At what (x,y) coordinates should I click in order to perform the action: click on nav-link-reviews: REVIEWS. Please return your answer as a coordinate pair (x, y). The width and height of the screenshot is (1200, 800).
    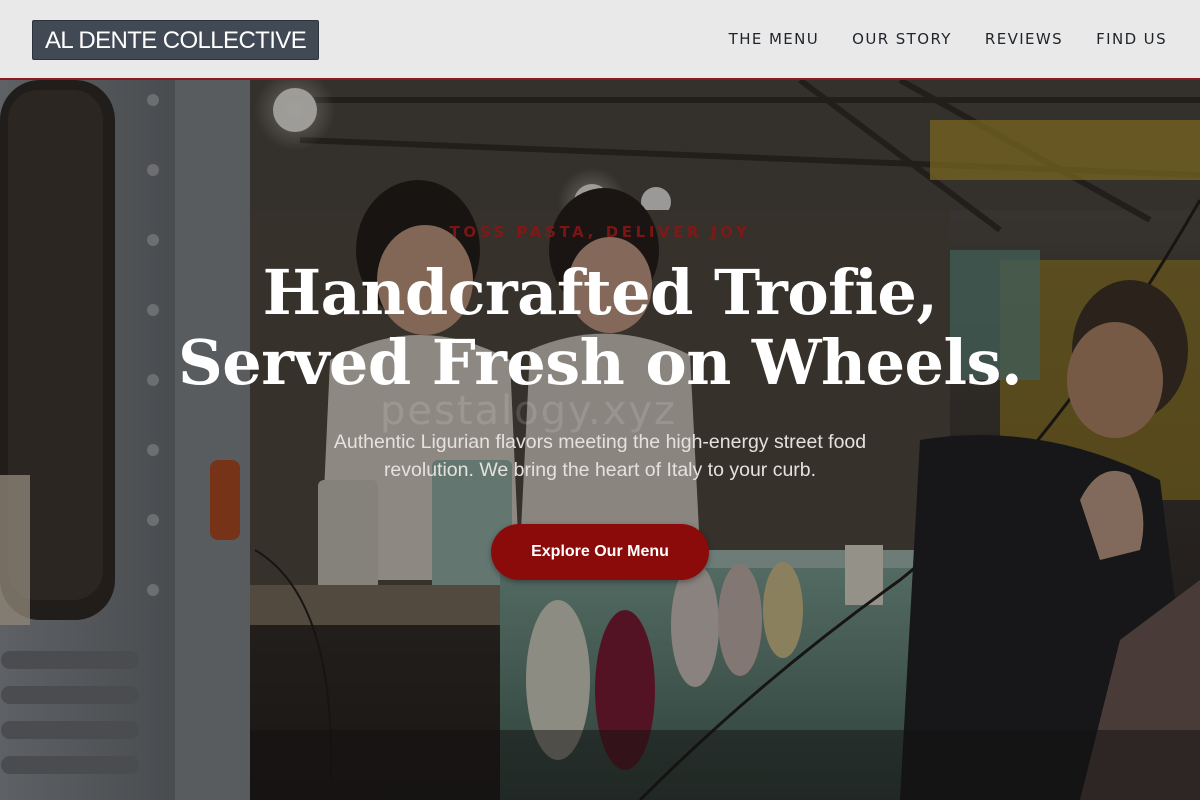
    Looking at the image, I should click on (1024, 39).